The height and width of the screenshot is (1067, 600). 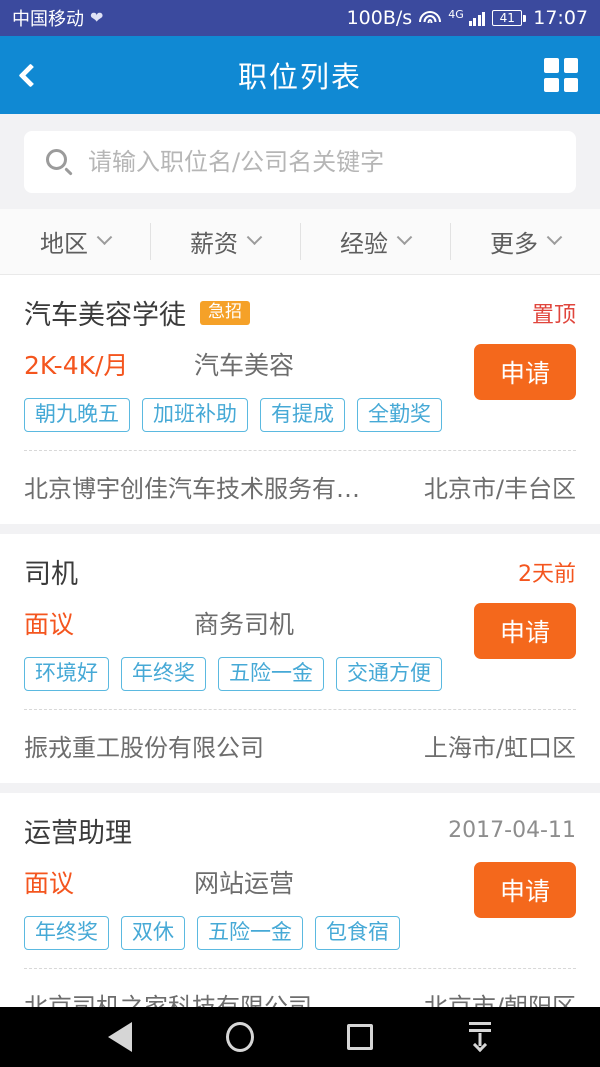 What do you see at coordinates (64, 244) in the screenshot?
I see `filter-region-label: 地区` at bounding box center [64, 244].